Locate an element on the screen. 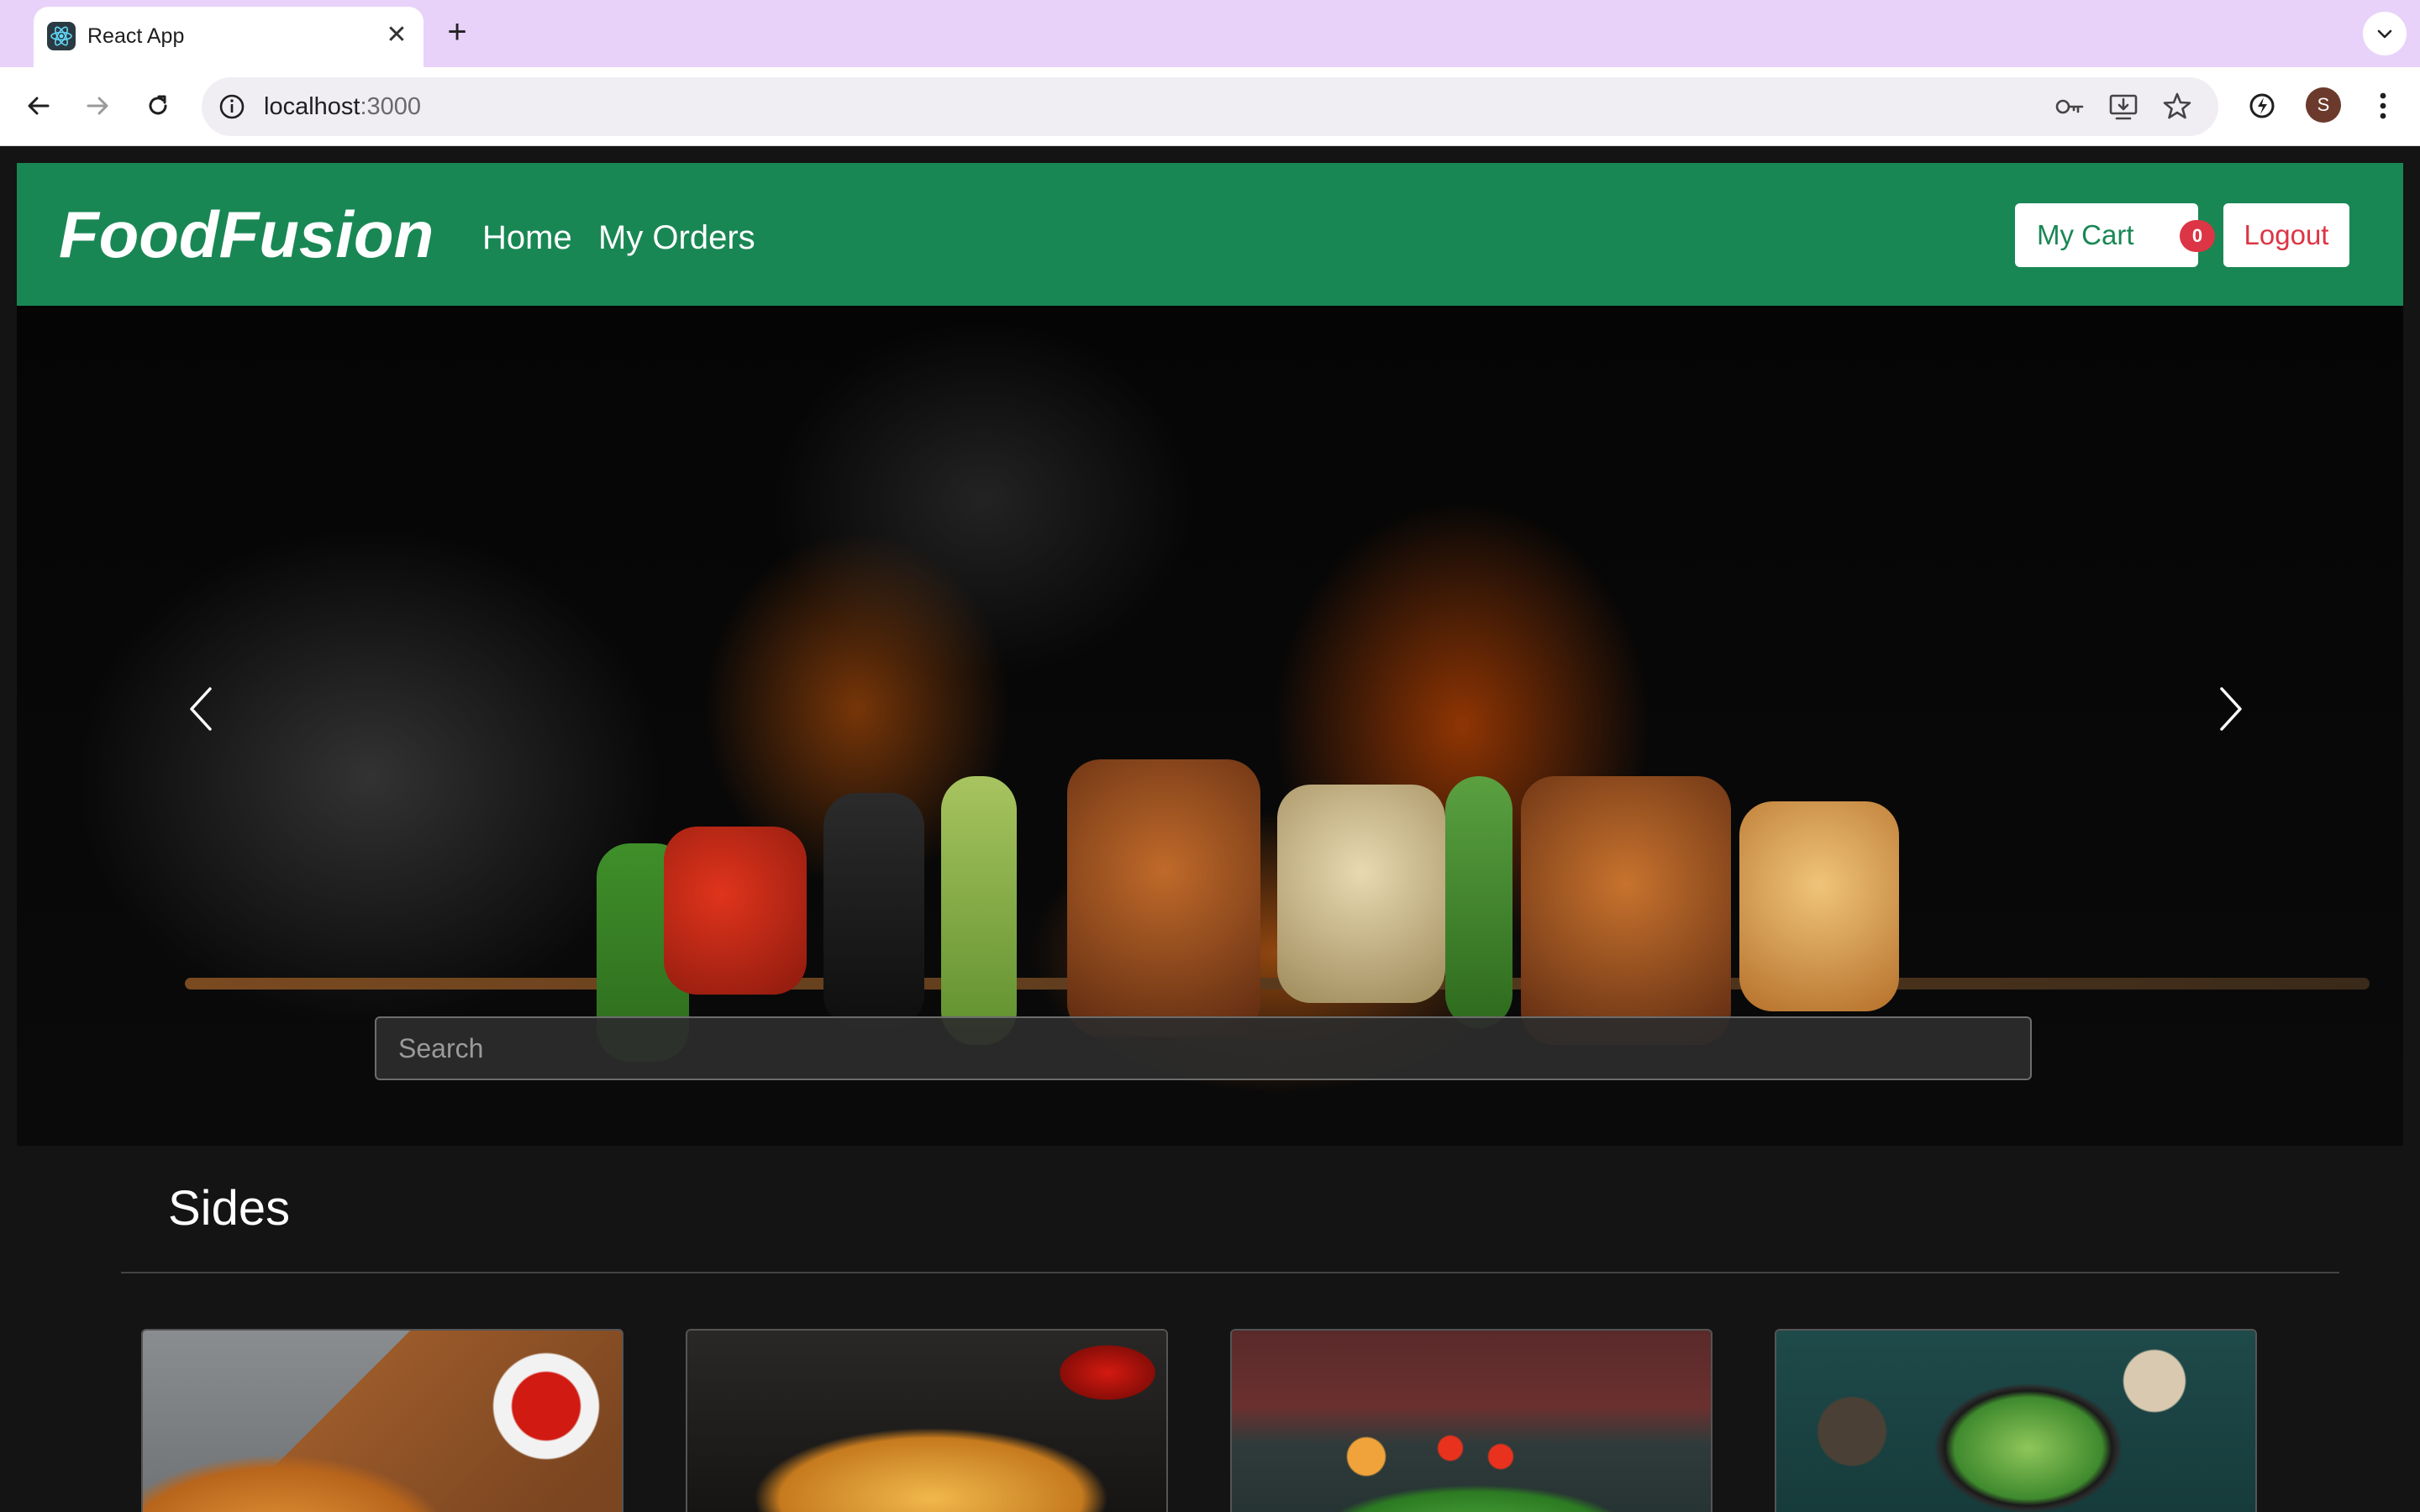  arrow-left-icon is located at coordinates (39, 106).